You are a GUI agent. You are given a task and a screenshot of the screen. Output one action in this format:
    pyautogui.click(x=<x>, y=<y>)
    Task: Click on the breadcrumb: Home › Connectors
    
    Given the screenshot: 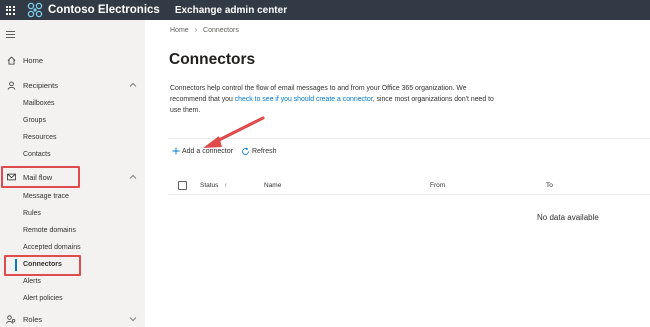 What is the action you would take?
    pyautogui.click(x=204, y=30)
    